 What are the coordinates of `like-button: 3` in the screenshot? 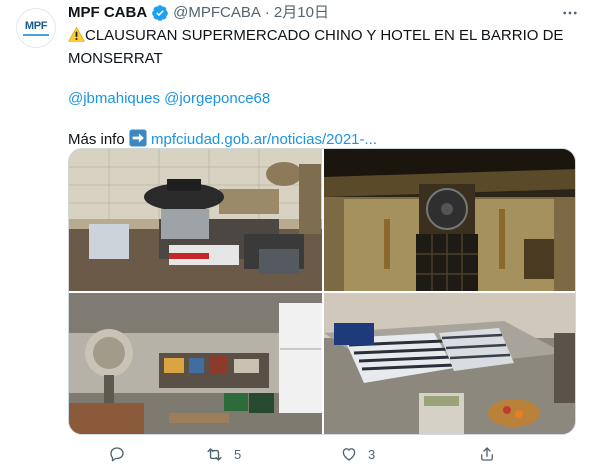 It's located at (357, 454).